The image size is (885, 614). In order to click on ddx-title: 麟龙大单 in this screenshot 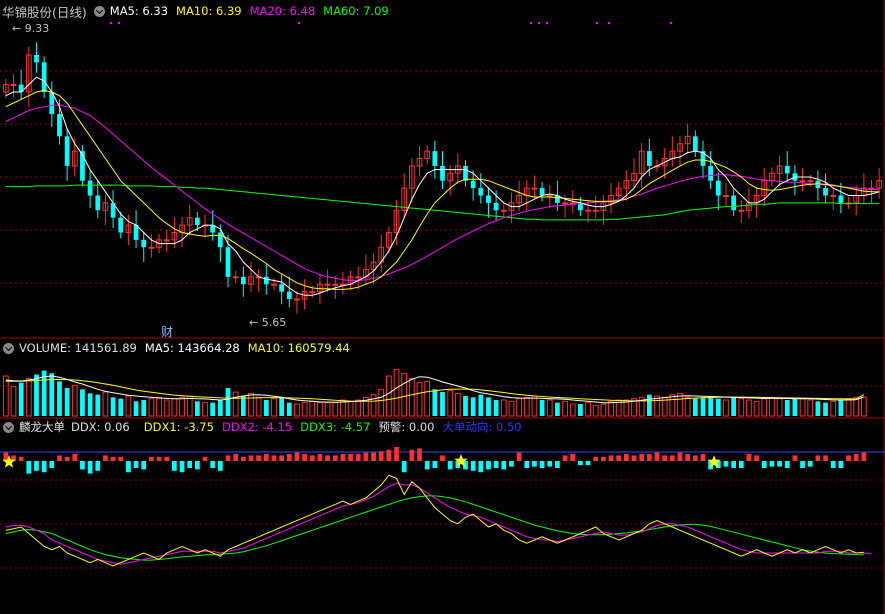, I will do `click(42, 427)`.